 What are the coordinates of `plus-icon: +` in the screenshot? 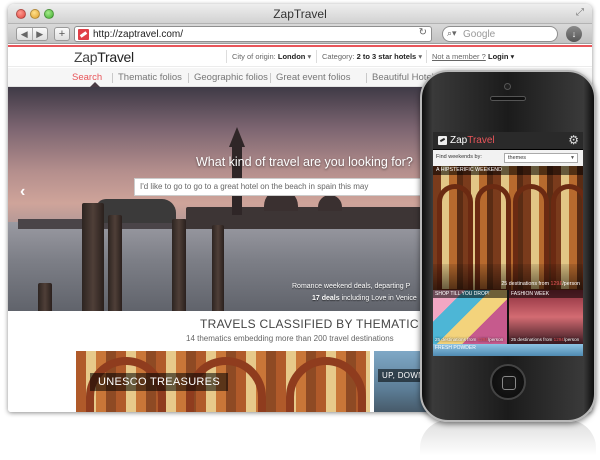 It's located at (62, 34).